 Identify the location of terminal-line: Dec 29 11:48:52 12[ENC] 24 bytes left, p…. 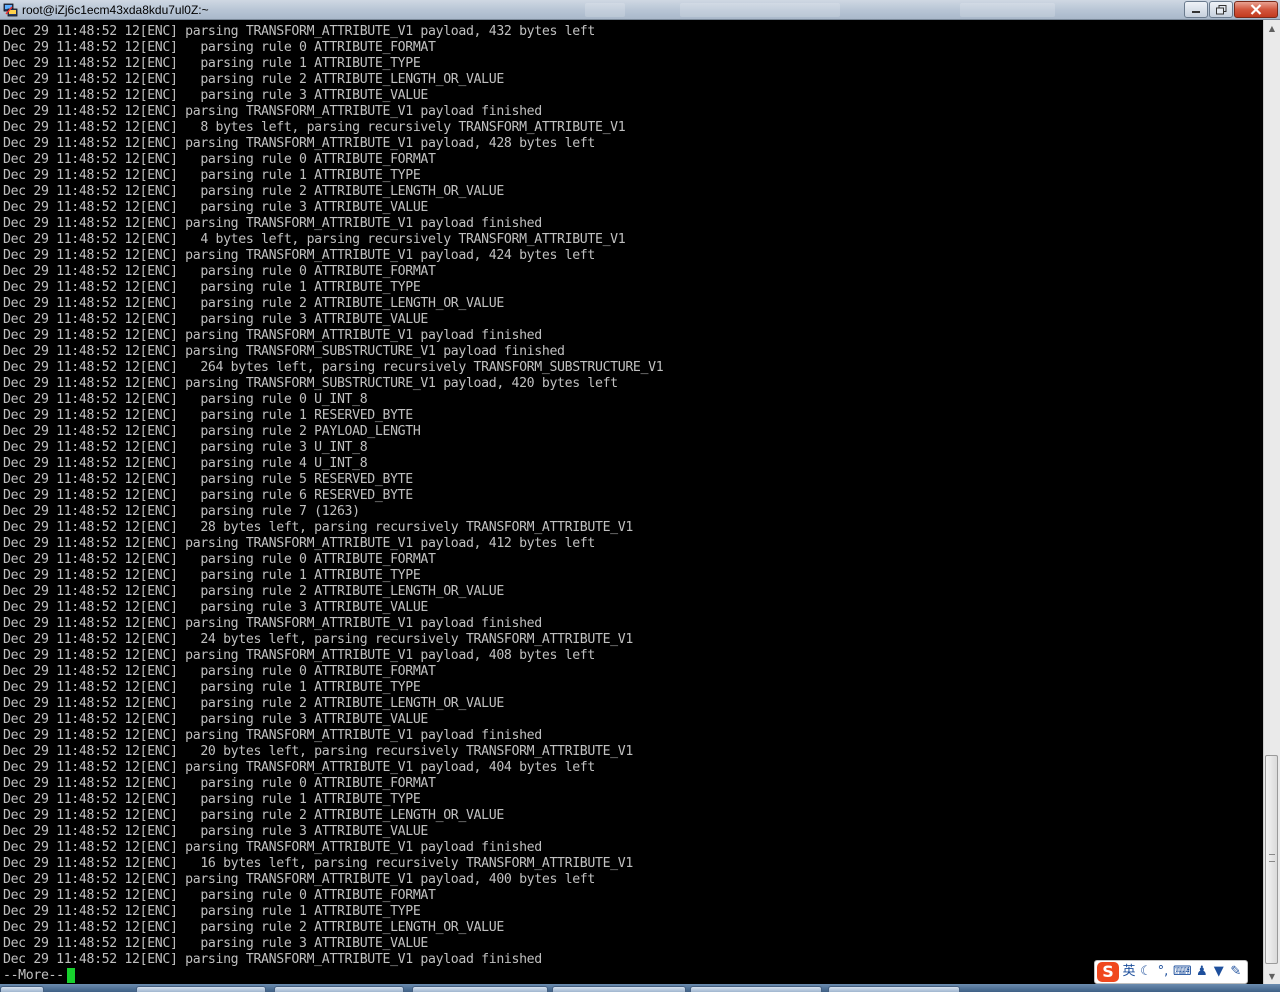
(318, 639).